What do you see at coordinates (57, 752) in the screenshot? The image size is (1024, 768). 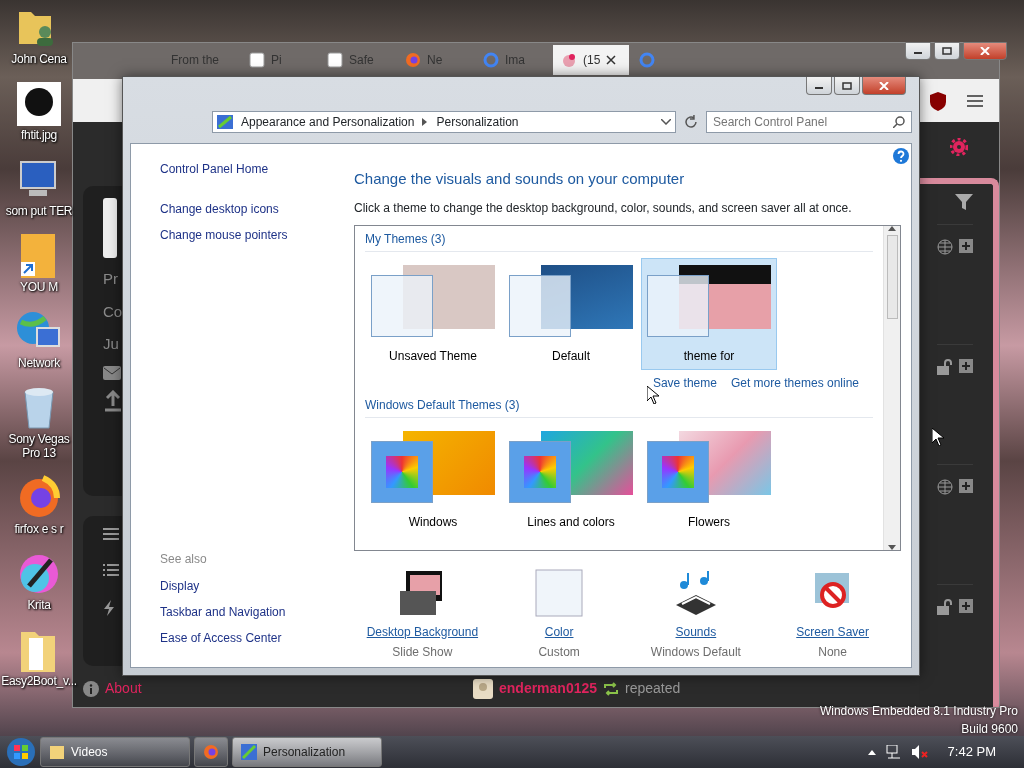 I see `folder-icon` at bounding box center [57, 752].